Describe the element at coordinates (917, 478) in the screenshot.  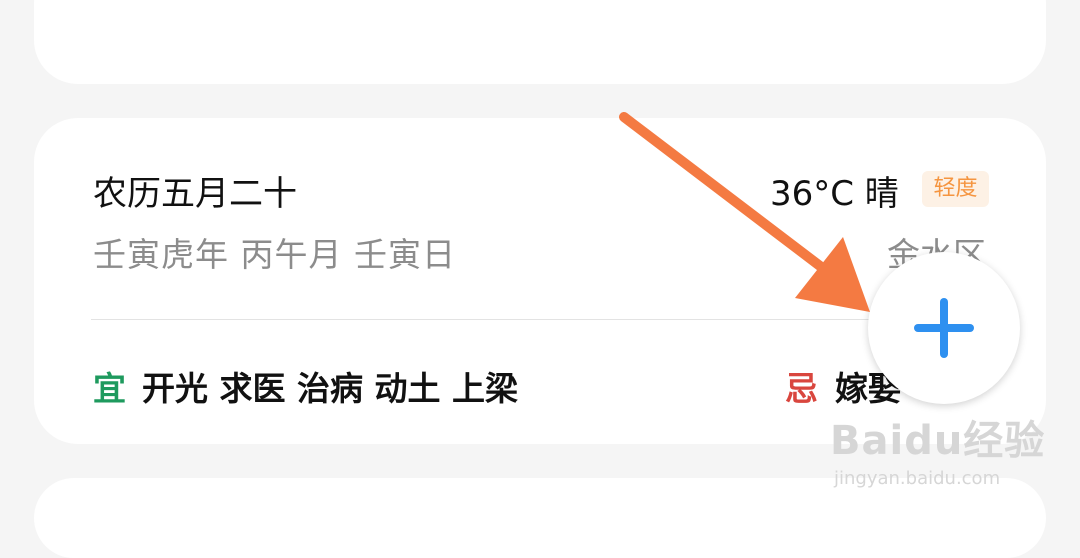
I see `watermark-url: jingyan.baidu.com` at that location.